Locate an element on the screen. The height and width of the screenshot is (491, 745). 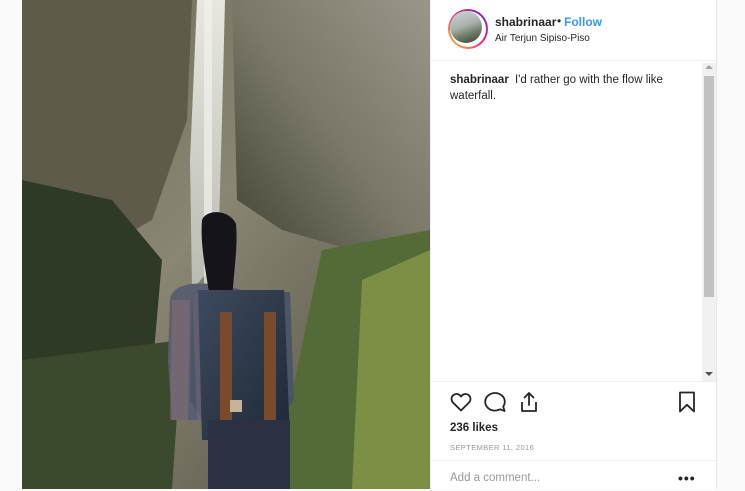
page-gutter-left is located at coordinates (11, 244).